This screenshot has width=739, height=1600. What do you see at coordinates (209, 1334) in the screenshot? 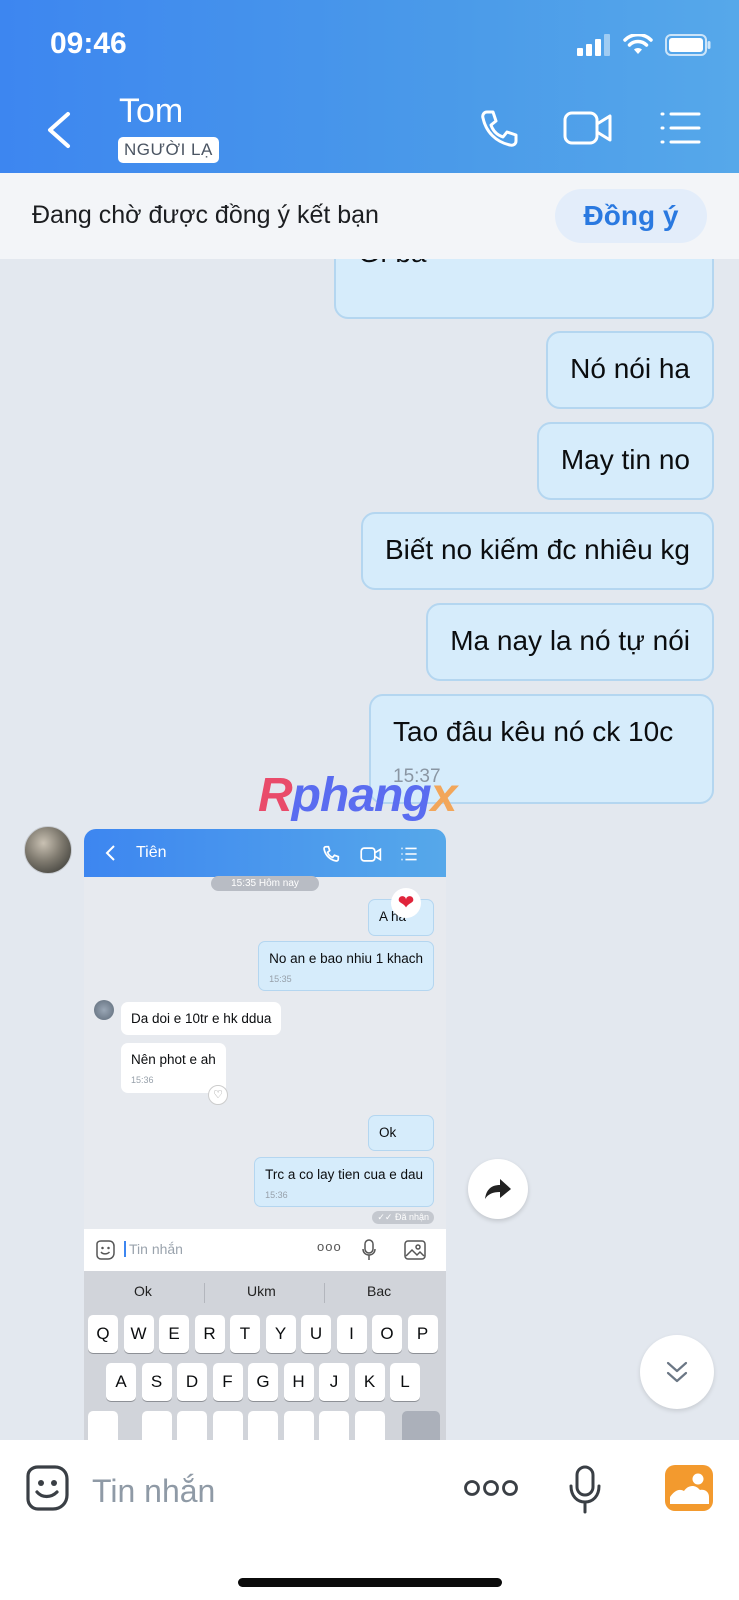
I see `image-key: R` at bounding box center [209, 1334].